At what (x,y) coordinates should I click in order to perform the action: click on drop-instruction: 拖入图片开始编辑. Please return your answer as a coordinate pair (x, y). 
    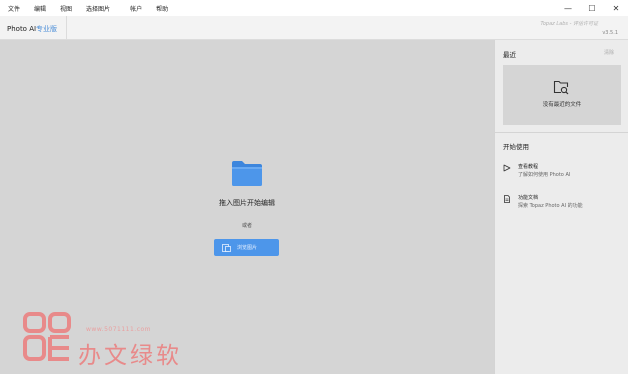
    Looking at the image, I should click on (247, 203).